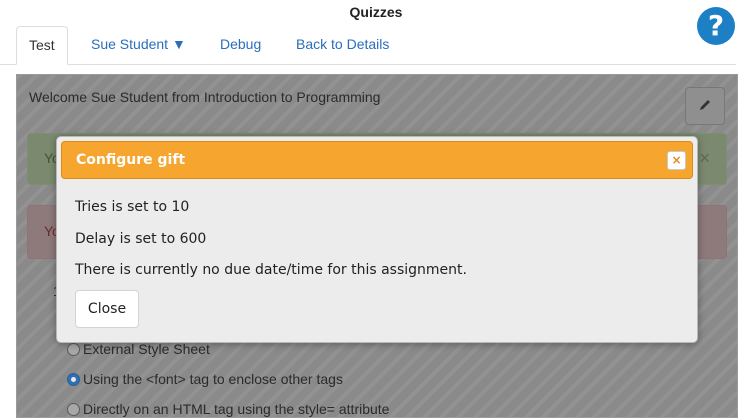 The image size is (752, 418). Describe the element at coordinates (240, 44) in the screenshot. I see `tab-debug: Debug` at that location.